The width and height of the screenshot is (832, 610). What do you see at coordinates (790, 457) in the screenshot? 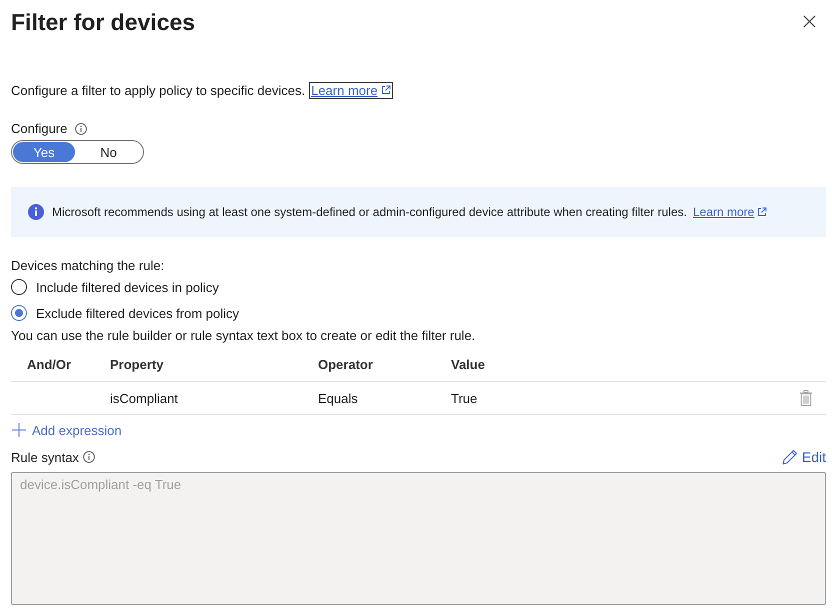
I see `pencil-icon` at bounding box center [790, 457].